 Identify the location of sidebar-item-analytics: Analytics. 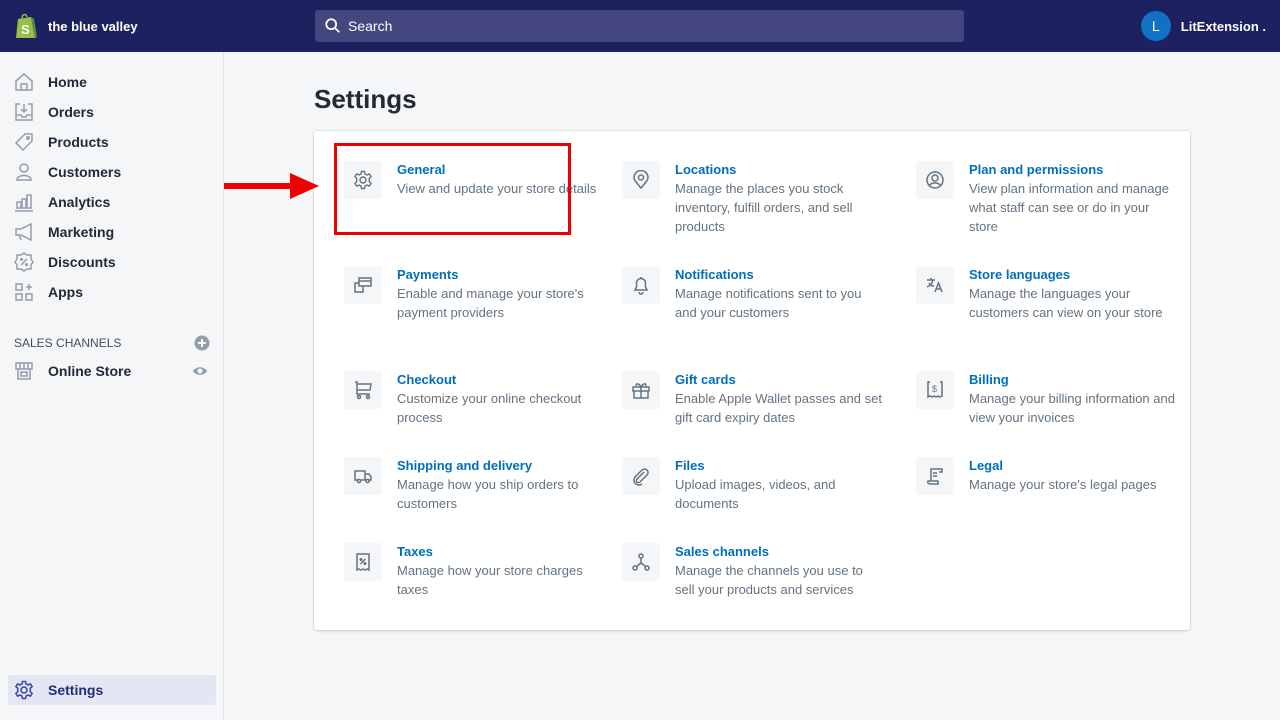
(112, 202).